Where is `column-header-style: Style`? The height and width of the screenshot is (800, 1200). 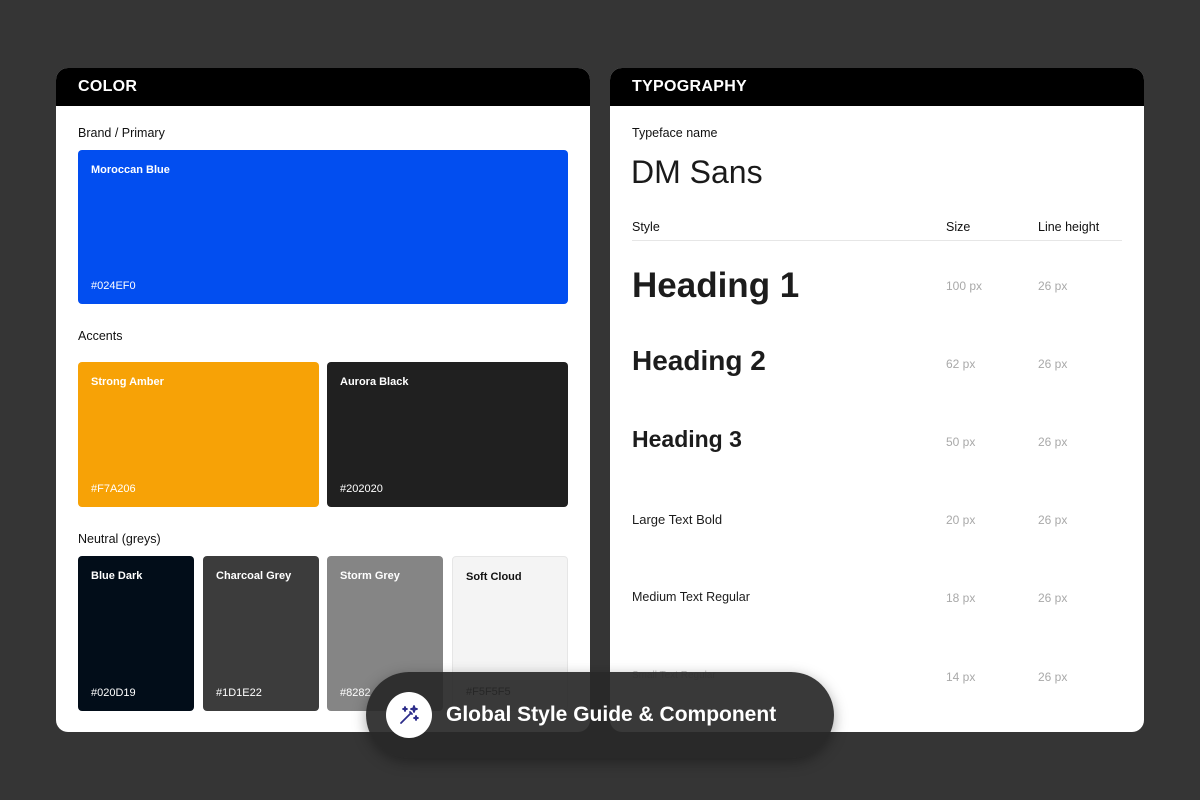 column-header-style: Style is located at coordinates (646, 227).